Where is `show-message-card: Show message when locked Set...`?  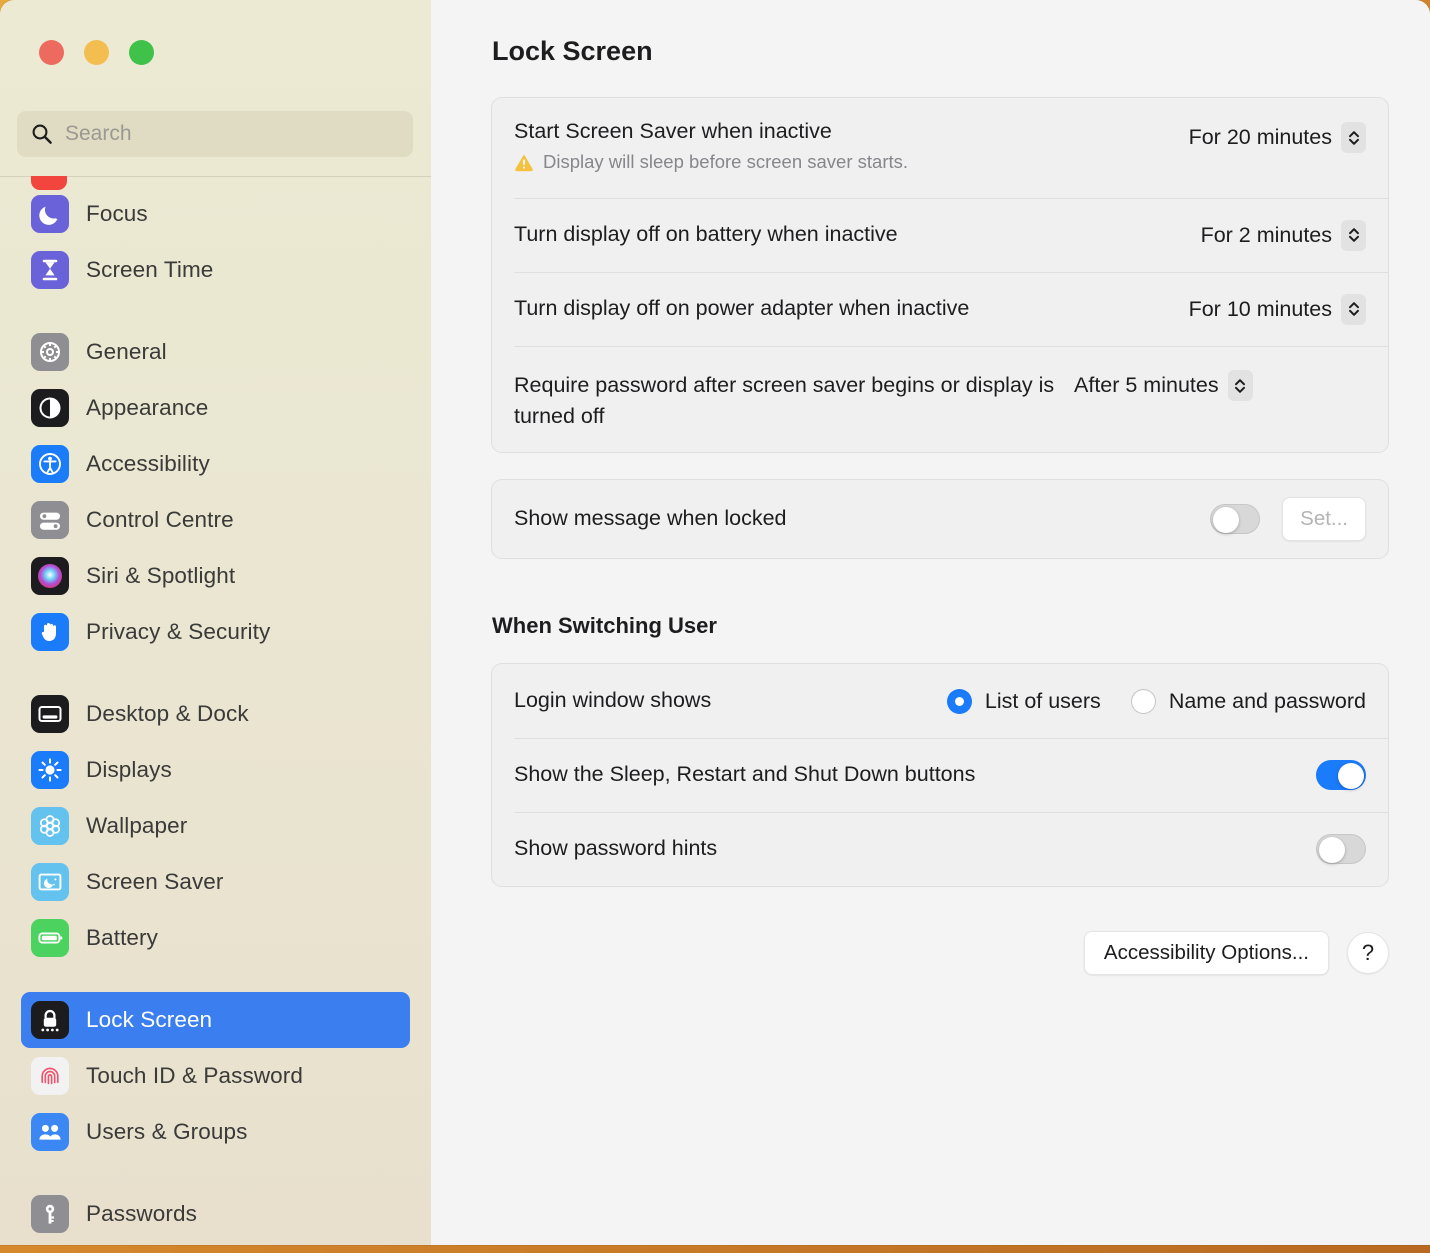
show-message-card: Show message when locked Set... is located at coordinates (940, 519).